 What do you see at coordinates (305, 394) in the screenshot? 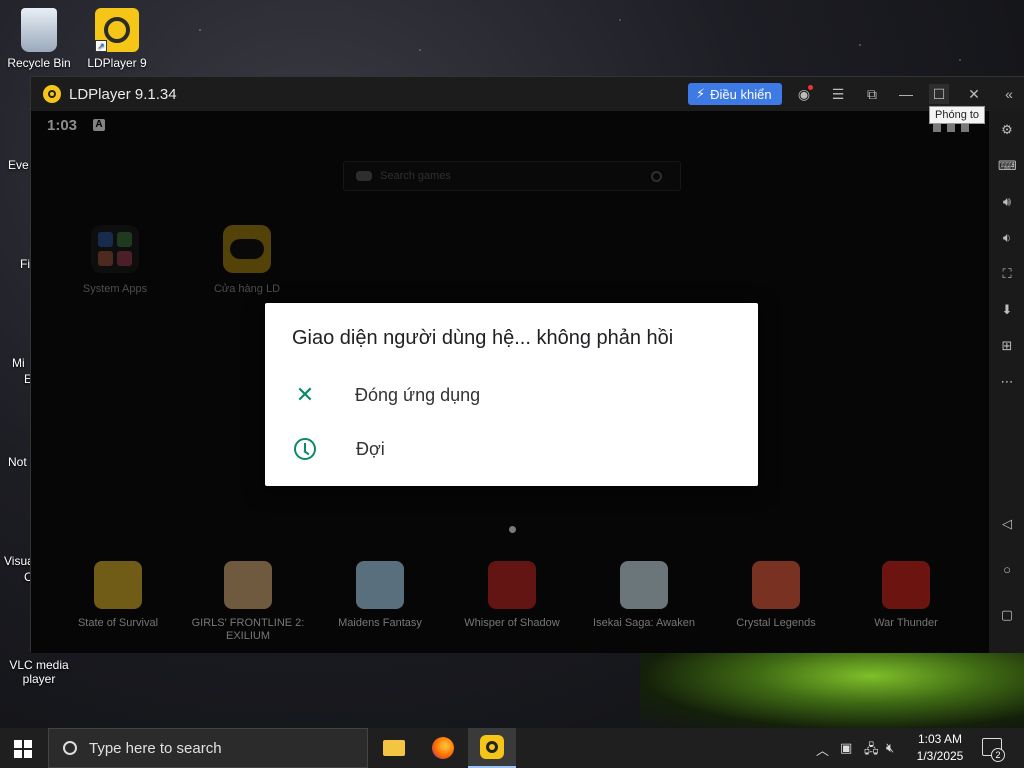
I see `close-icon: ✕` at bounding box center [305, 394].